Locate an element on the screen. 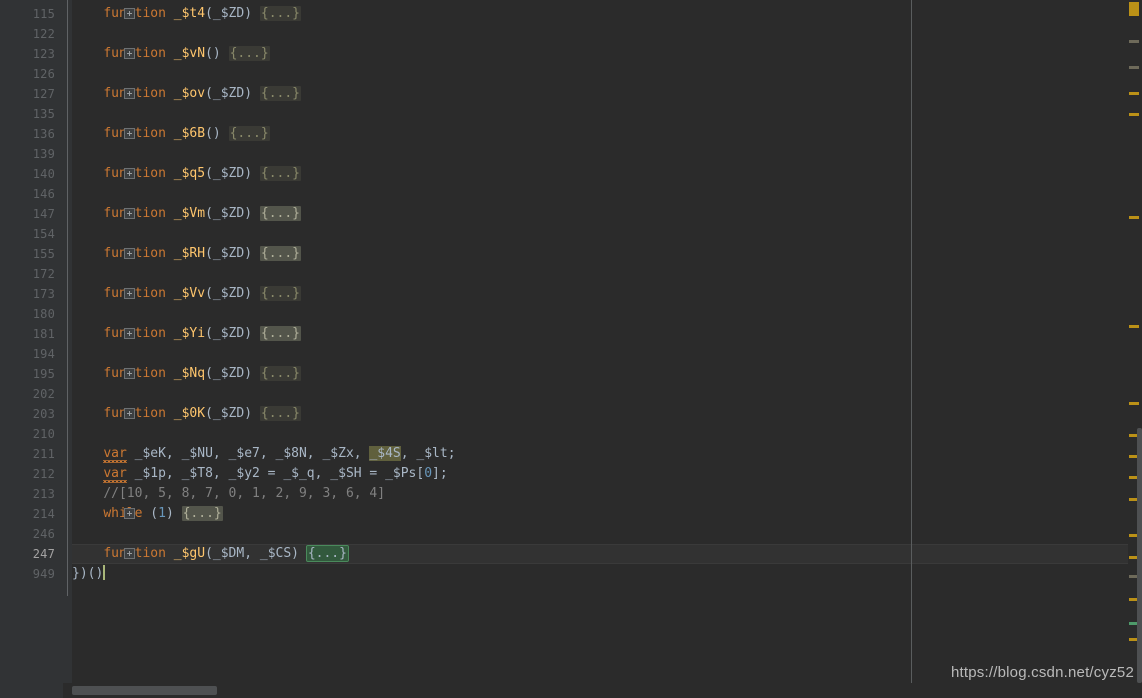 The width and height of the screenshot is (1142, 698). line-number: 213 is located at coordinates (29, 494).